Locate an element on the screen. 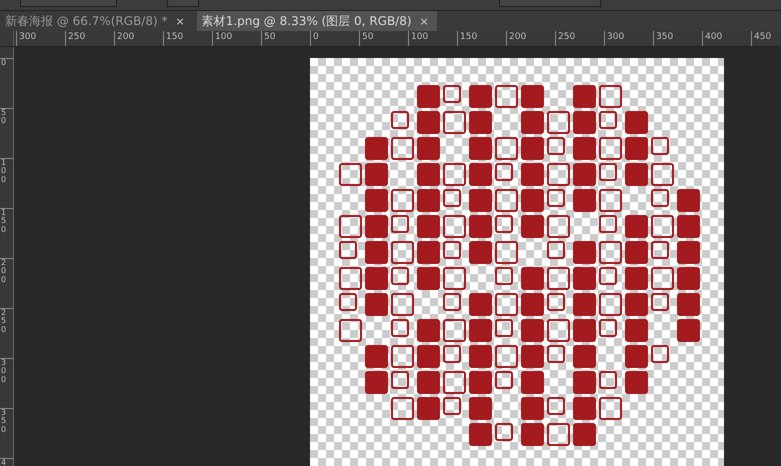 The height and width of the screenshot is (466, 781). vertical-ruler: 0 50 100 150 200 250 300 350 4 is located at coordinates (7, 256).